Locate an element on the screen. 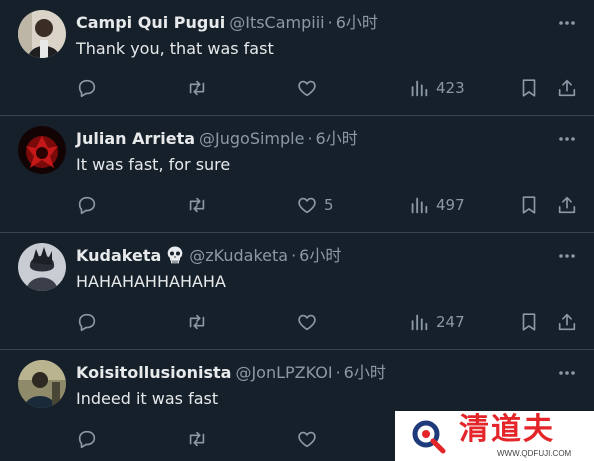 This screenshot has height=461, width=594. view-count: 247 is located at coordinates (450, 322).